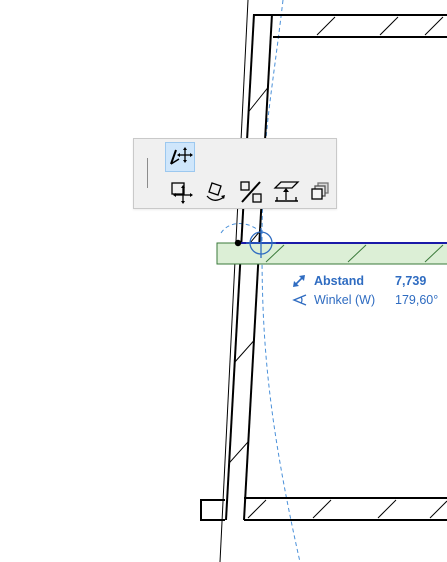  I want to click on move-button, so click(181, 192).